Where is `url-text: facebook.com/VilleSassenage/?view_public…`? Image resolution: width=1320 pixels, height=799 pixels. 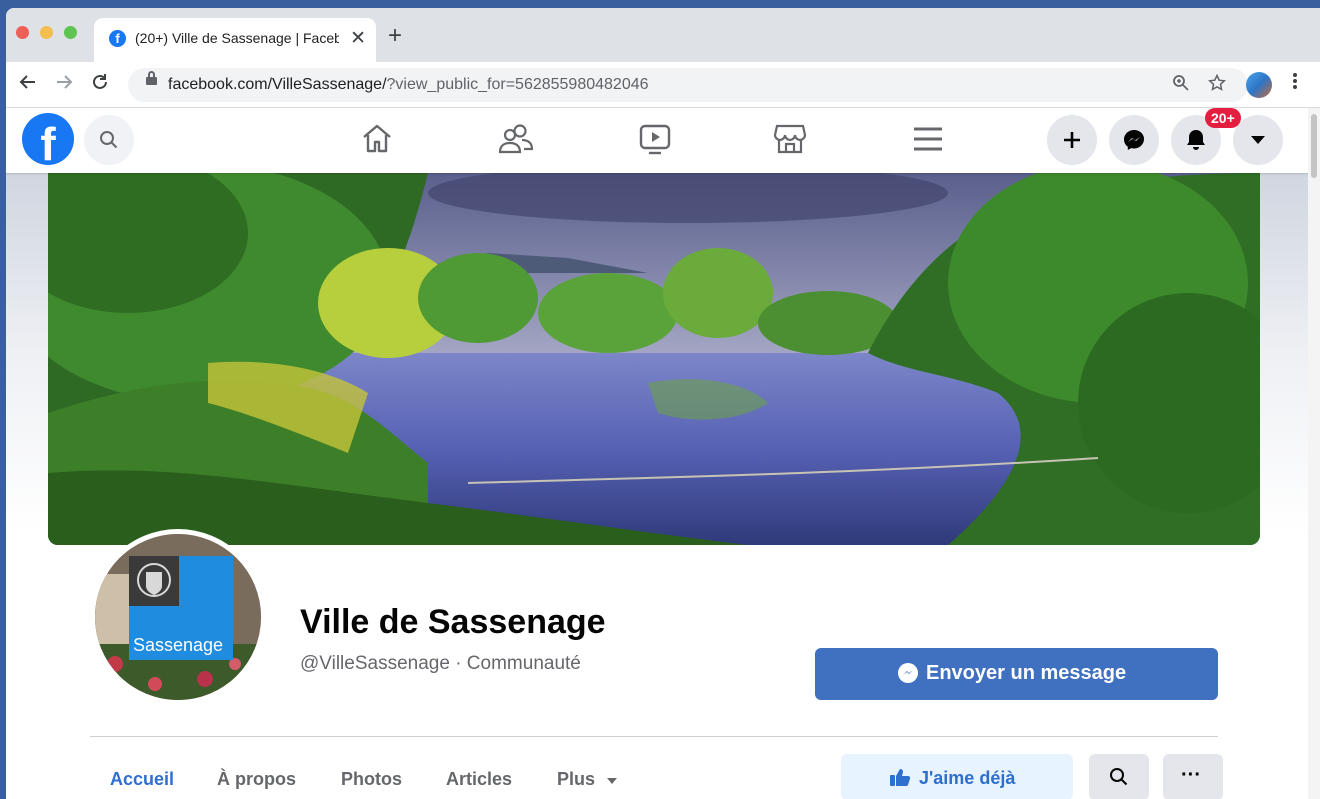 url-text: facebook.com/VilleSassenage/?view_public… is located at coordinates (408, 84).